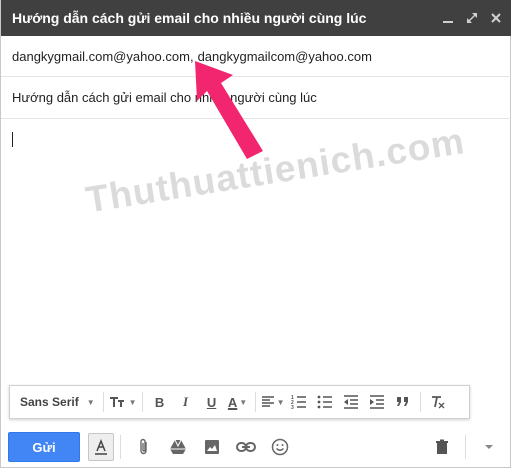 Image resolution: width=511 pixels, height=468 pixels. What do you see at coordinates (273, 402) in the screenshot?
I see `align-icon: ▼` at bounding box center [273, 402].